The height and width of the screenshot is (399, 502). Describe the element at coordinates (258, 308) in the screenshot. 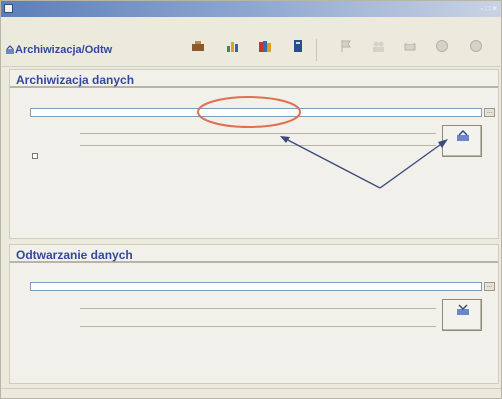

I see `restore-row1-line` at that location.